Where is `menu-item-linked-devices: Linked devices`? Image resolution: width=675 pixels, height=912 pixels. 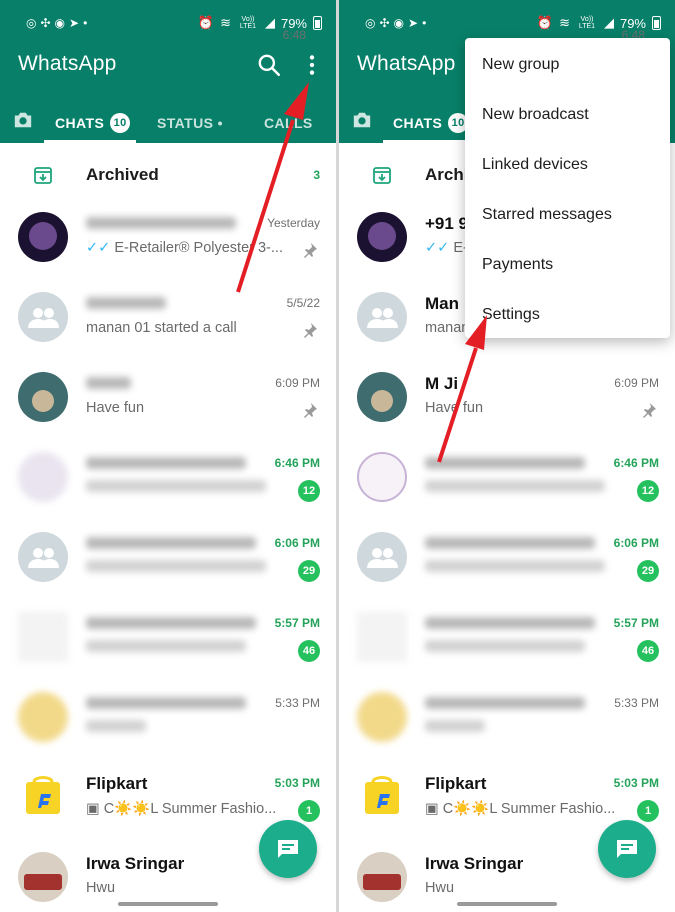
menu-item-linked-devices: Linked devices is located at coordinates (535, 165).